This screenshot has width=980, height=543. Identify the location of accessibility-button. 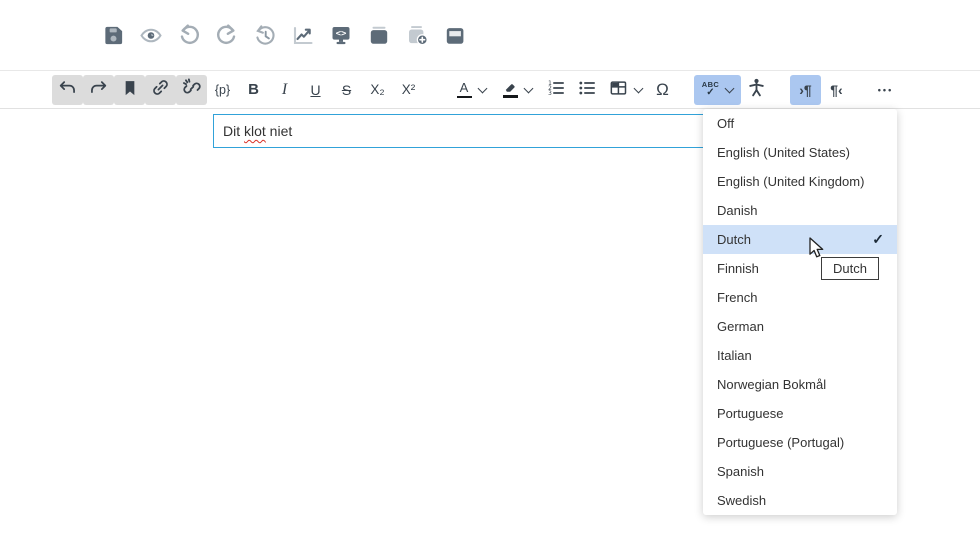
(756, 90).